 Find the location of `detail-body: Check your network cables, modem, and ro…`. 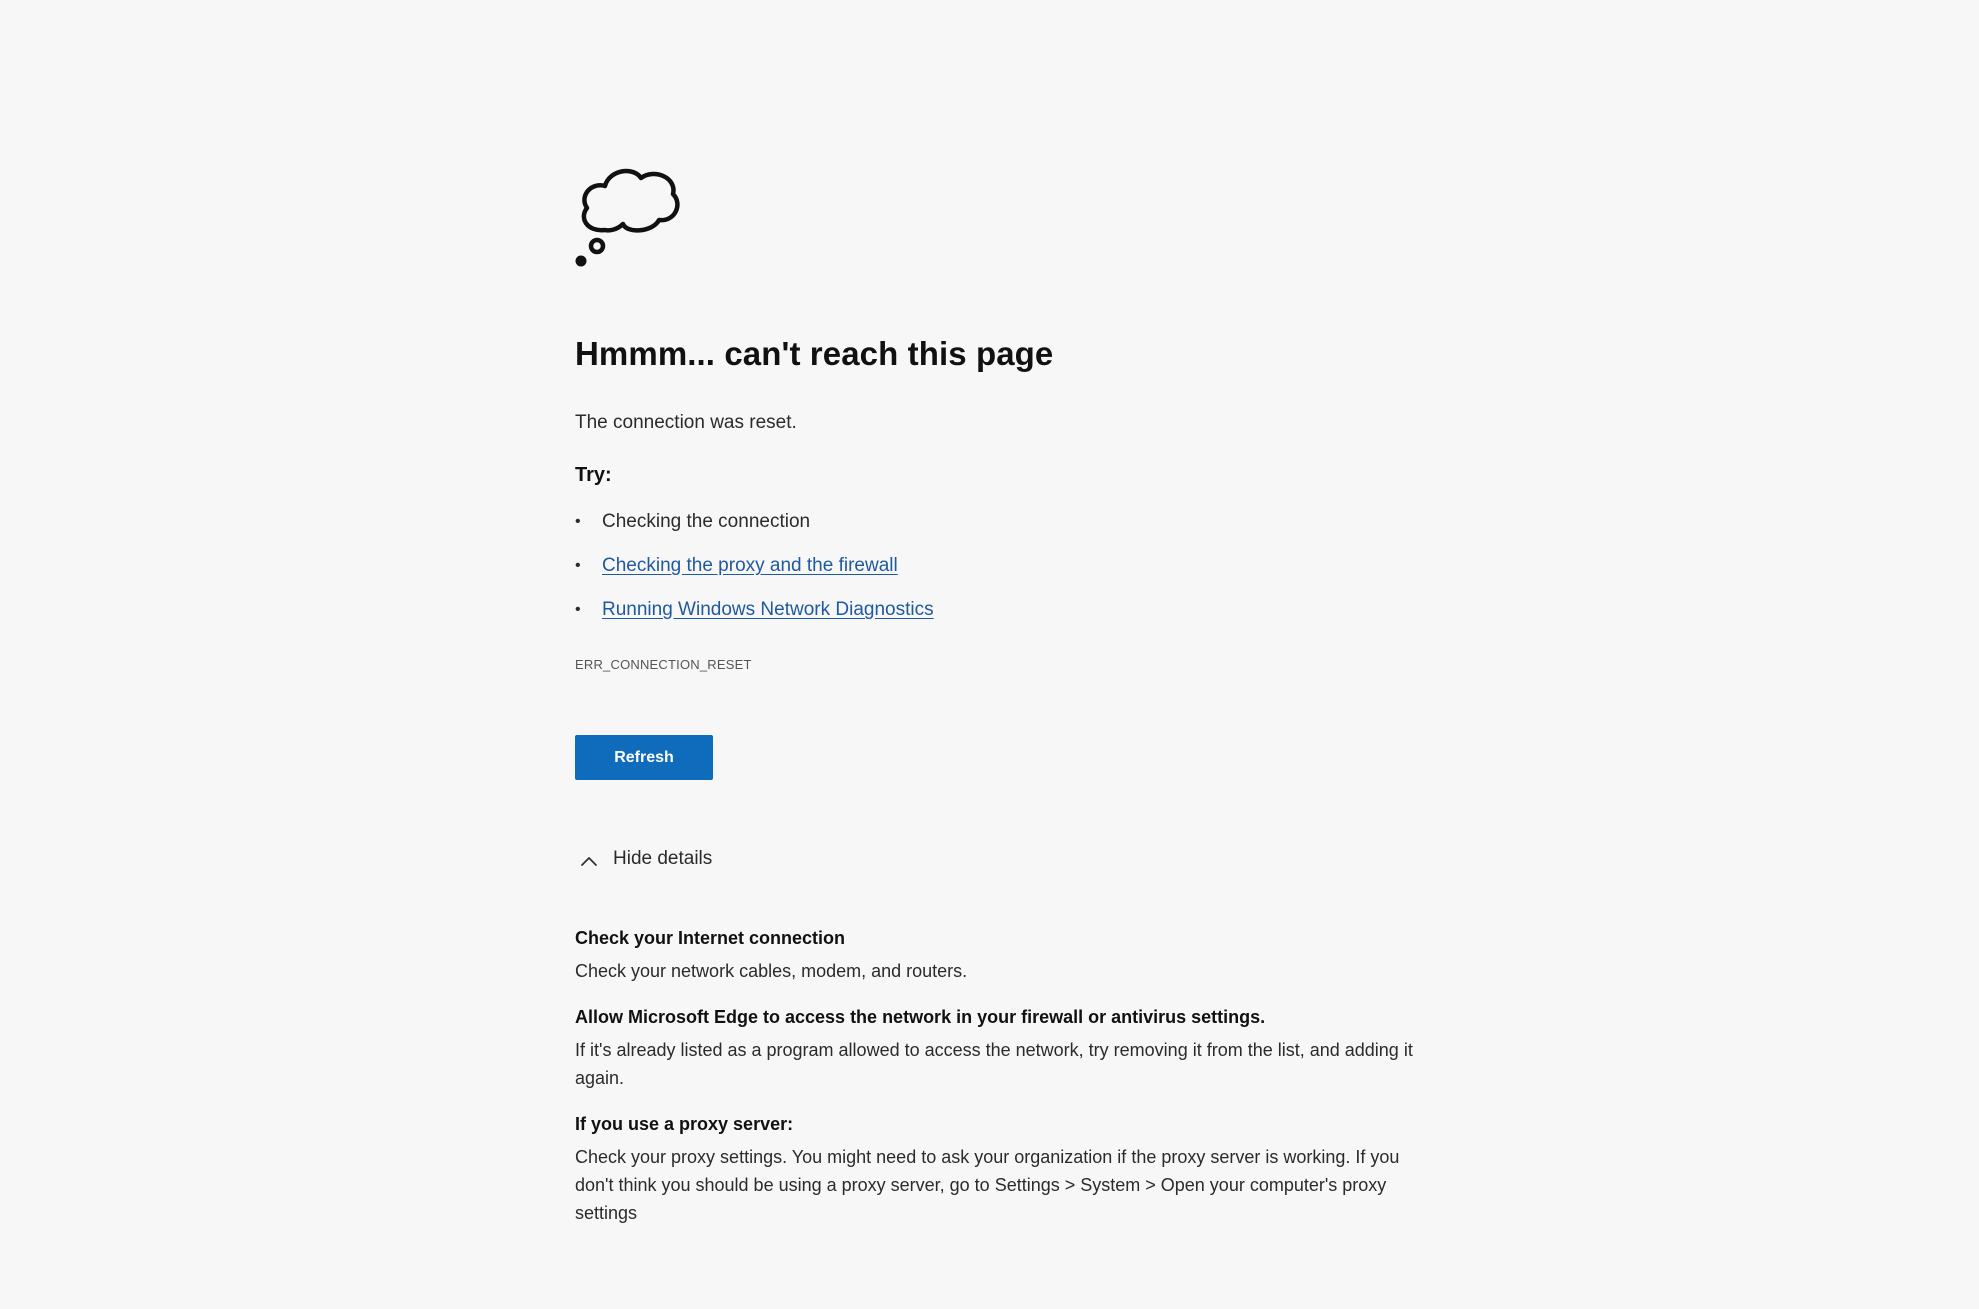

detail-body: Check your network cables, modem, and ro… is located at coordinates (771, 971).